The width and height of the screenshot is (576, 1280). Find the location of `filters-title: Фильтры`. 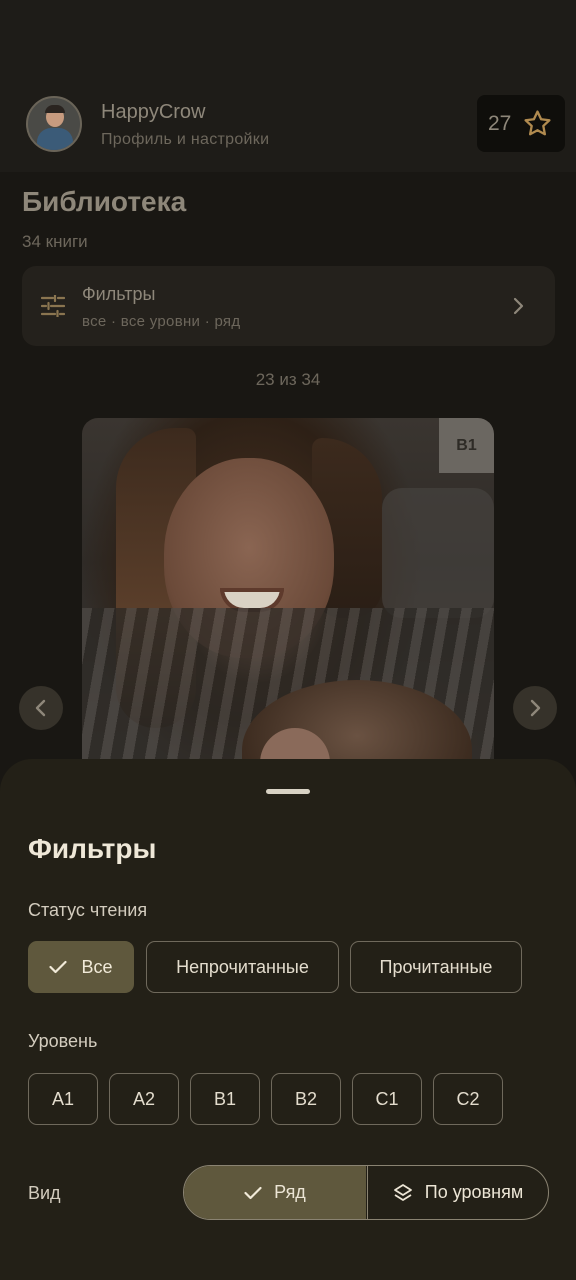

filters-title: Фильтры is located at coordinates (119, 294).